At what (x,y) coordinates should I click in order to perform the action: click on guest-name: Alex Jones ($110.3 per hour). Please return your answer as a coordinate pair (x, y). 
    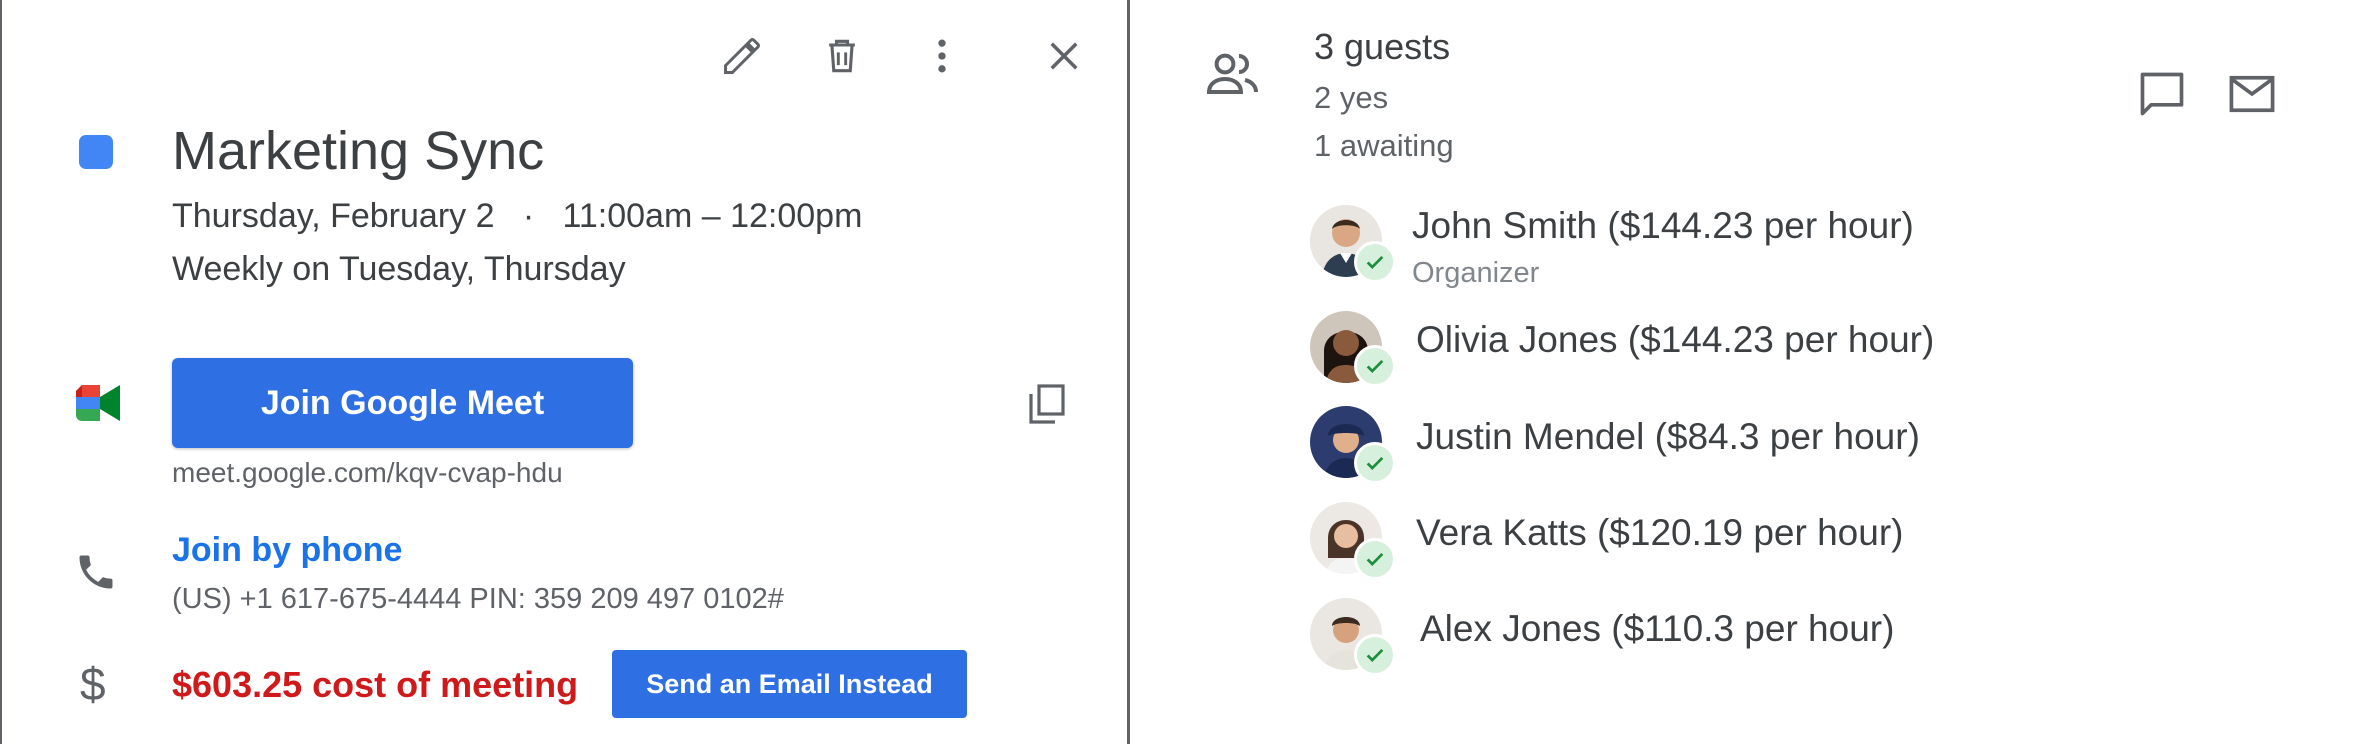
    Looking at the image, I should click on (1657, 628).